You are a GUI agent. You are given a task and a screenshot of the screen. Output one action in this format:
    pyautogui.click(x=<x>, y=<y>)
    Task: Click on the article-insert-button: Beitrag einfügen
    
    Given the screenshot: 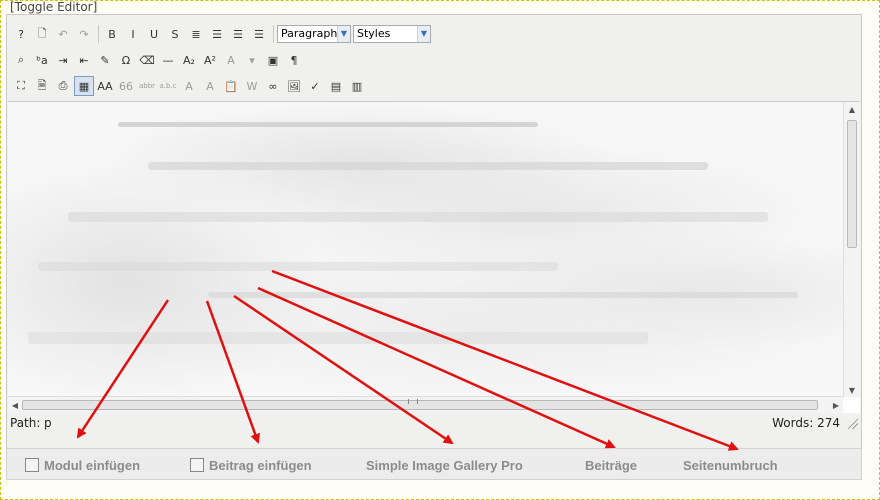 What is the action you would take?
    pyautogui.click(x=251, y=465)
    